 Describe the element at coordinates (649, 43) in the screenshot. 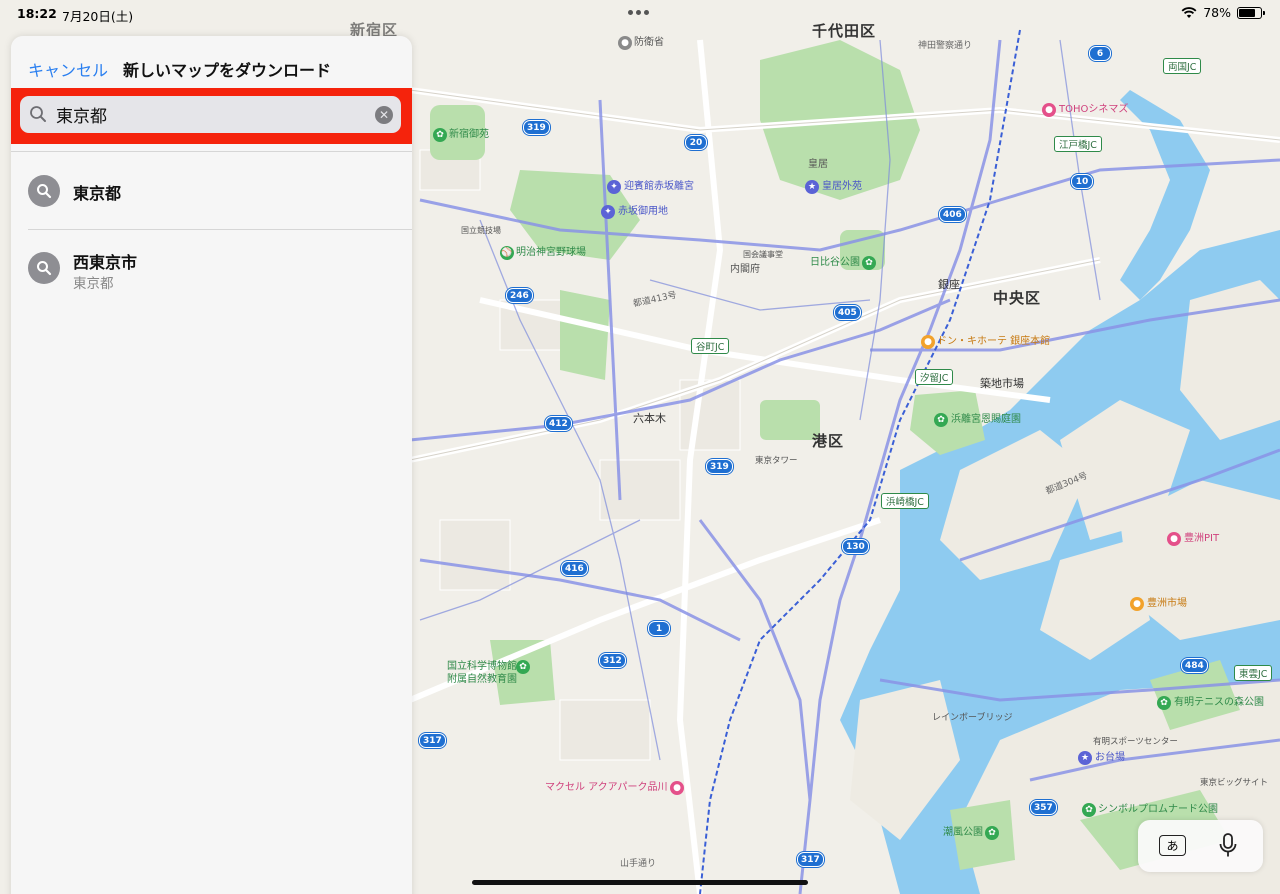

I see `poi-label: 防衛省` at that location.